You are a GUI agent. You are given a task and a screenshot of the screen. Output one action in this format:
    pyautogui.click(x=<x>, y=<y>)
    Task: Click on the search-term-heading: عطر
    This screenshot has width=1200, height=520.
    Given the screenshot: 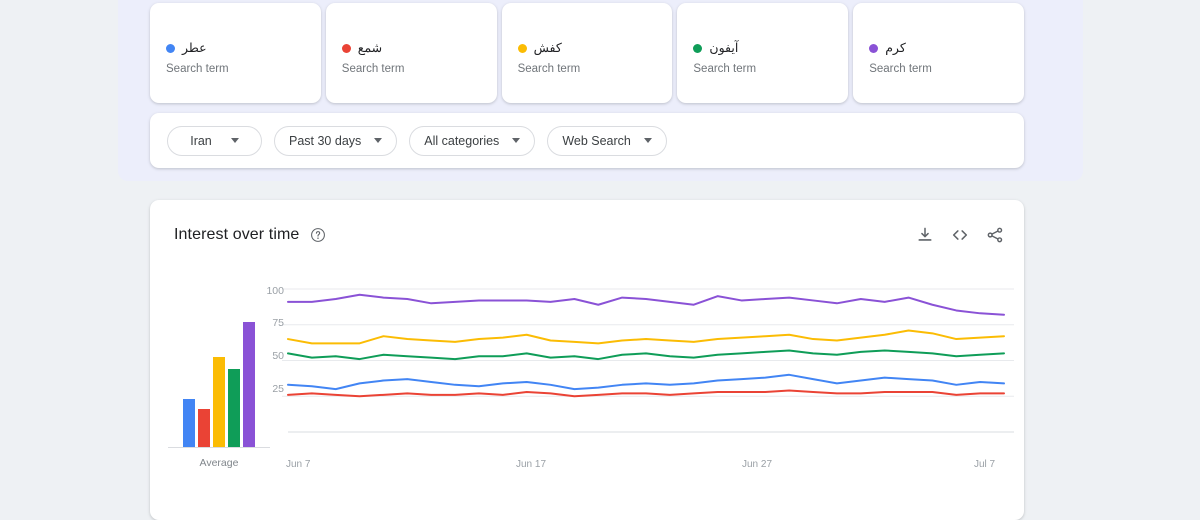 What is the action you would take?
    pyautogui.click(x=243, y=48)
    